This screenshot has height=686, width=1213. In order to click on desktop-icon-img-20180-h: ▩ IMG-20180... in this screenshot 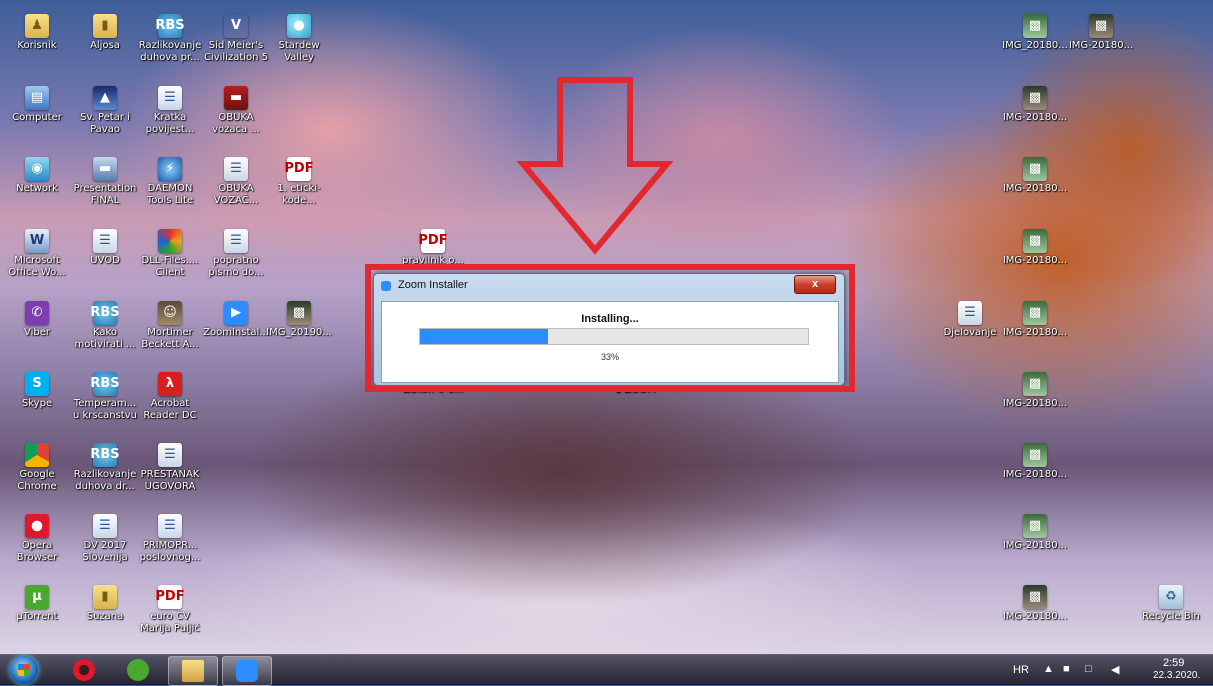, I will do `click(1035, 462)`.